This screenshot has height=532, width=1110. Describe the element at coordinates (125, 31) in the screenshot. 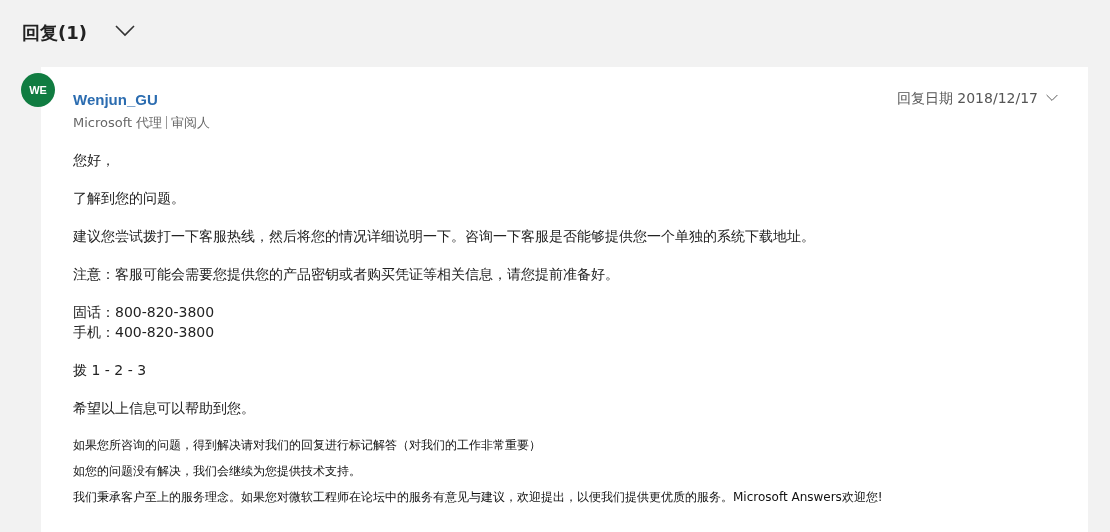

I see `chevron-down-icon` at that location.